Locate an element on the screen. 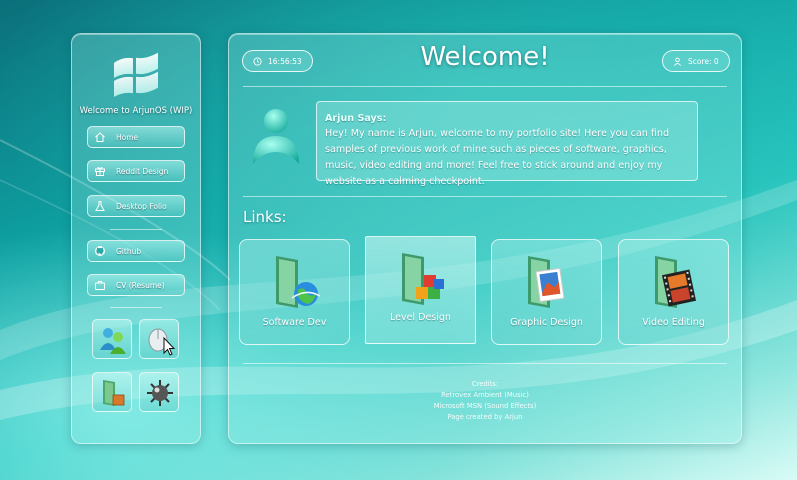 This screenshot has height=480, width=797. windows-logo-icon is located at coordinates (136, 74).